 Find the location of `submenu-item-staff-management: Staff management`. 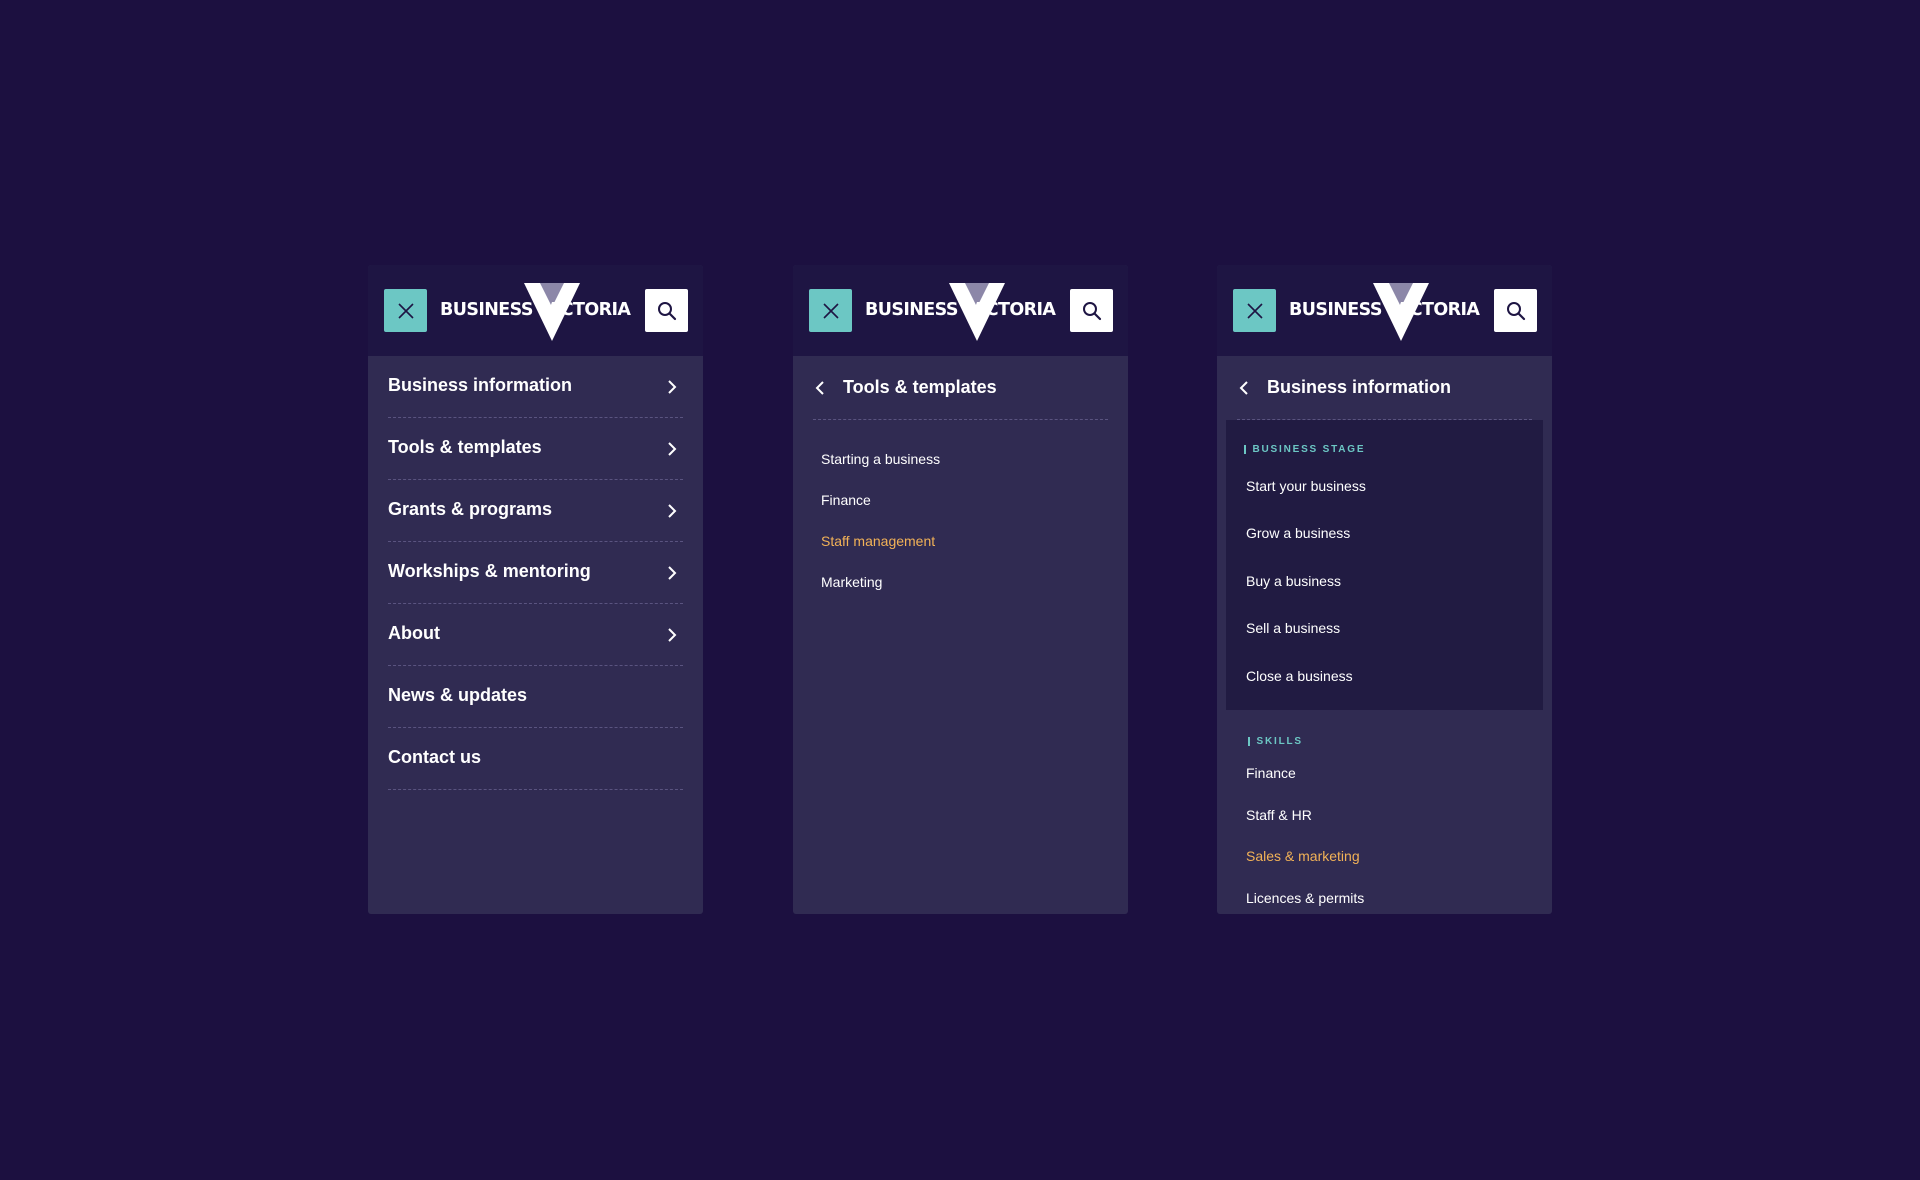

submenu-item-staff-management: Staff management is located at coordinates (974, 540).